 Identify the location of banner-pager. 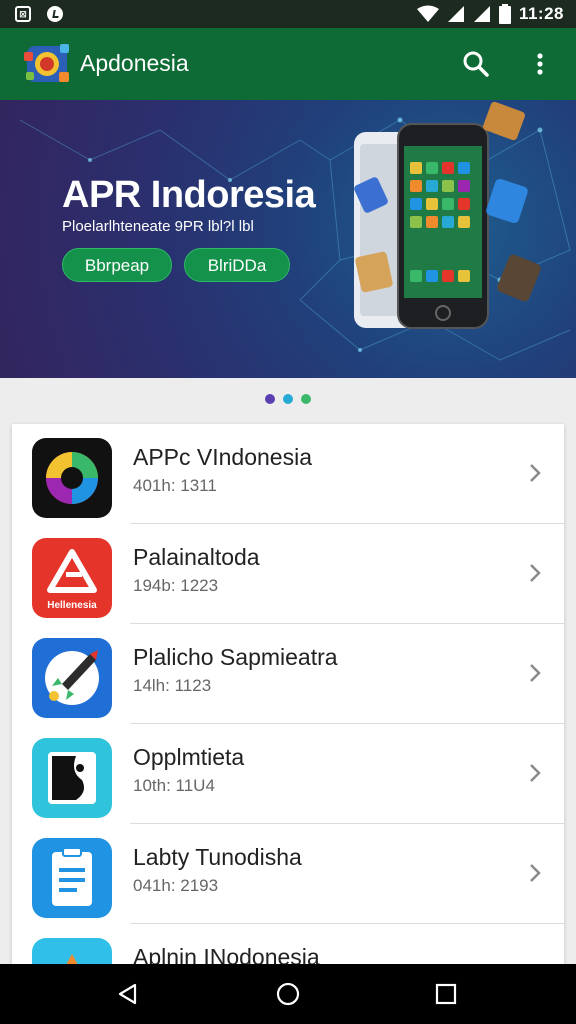
(288, 399).